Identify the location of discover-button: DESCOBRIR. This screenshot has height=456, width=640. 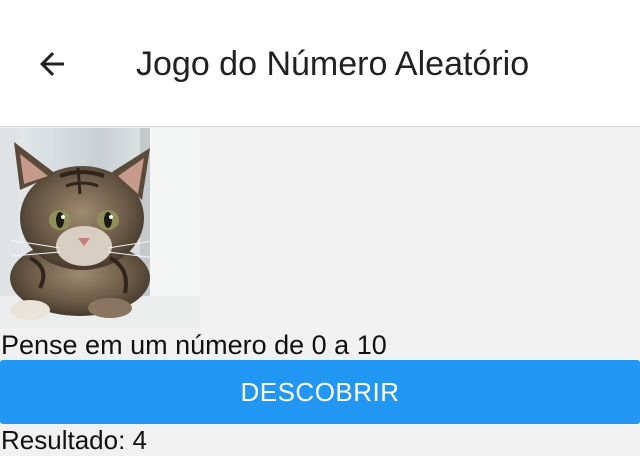
(320, 392).